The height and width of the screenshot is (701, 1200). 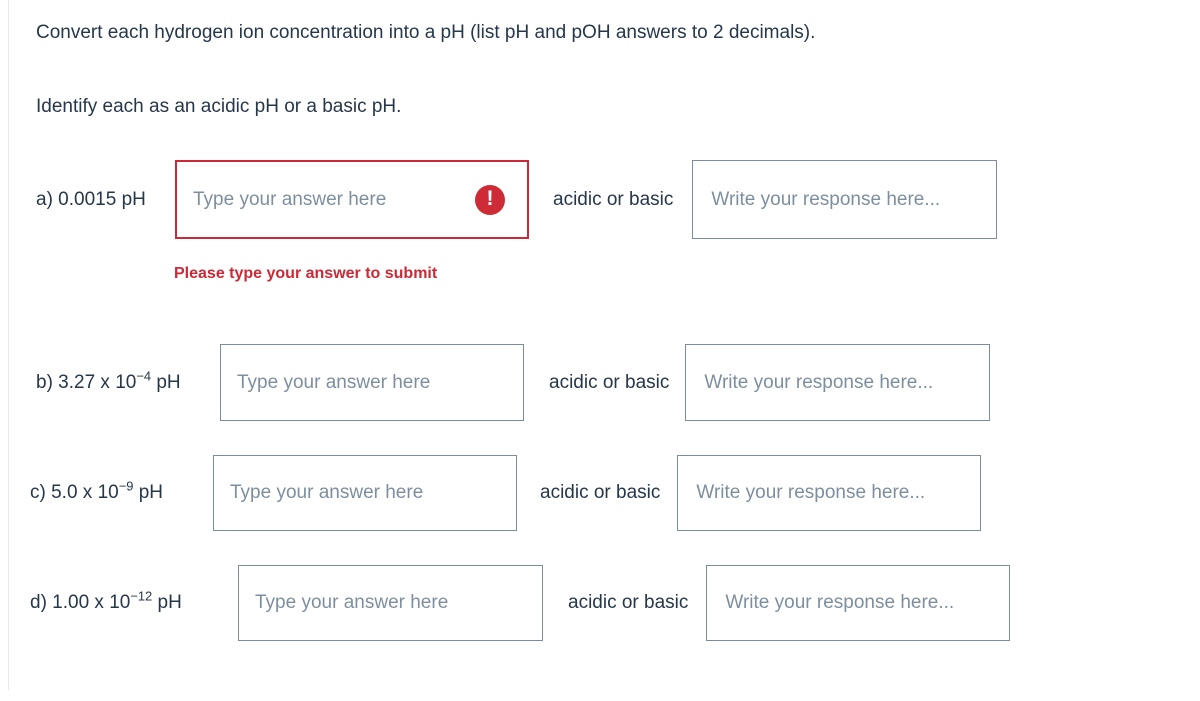 I want to click on question-label-c: c) 5.0 x 10−9 pH, so click(x=97, y=490).